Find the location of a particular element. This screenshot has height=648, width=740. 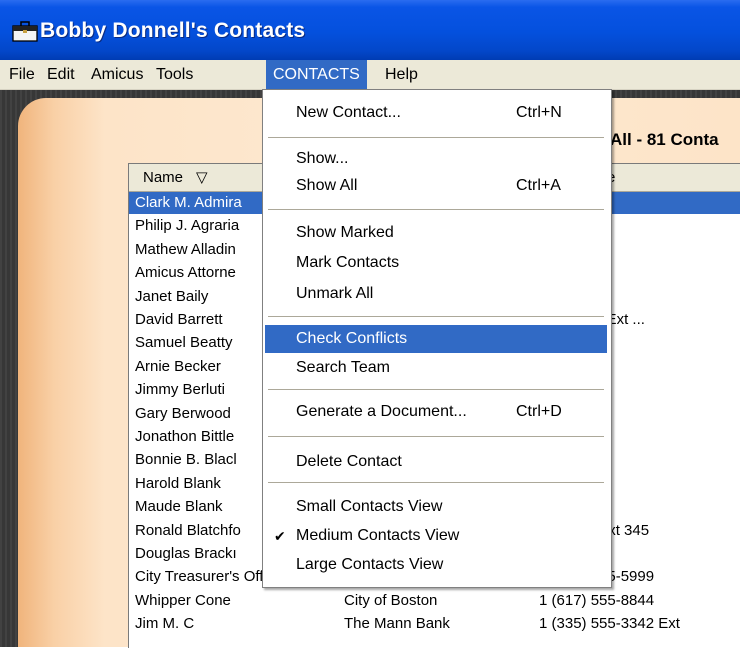

menu-bar: File Edit Amicus Tools CONTACTS Help is located at coordinates (370, 75).